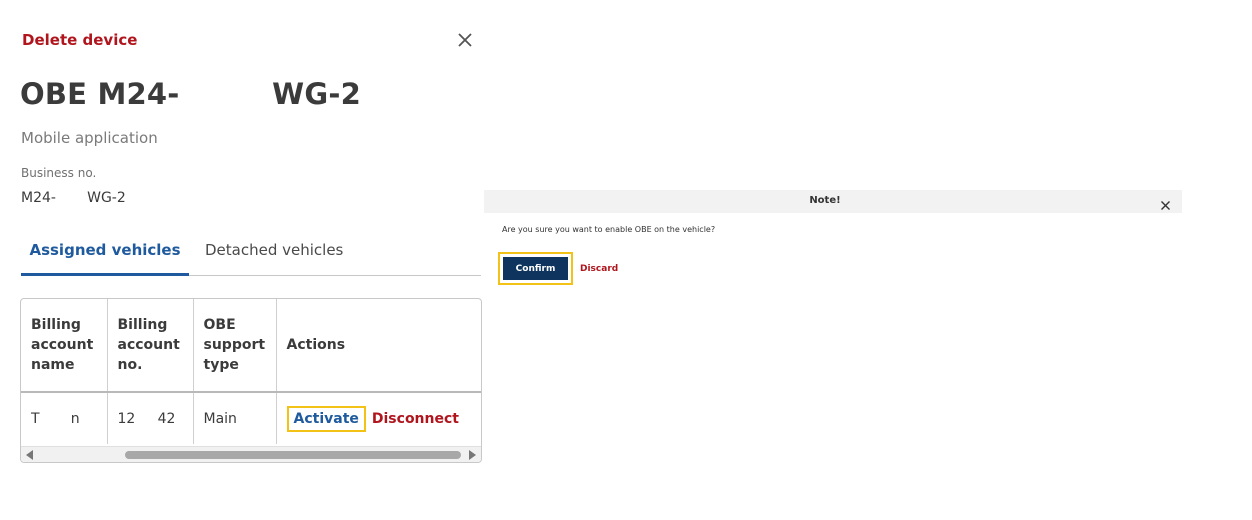  I want to click on header-billing-account-no: Billing account no., so click(150, 346).